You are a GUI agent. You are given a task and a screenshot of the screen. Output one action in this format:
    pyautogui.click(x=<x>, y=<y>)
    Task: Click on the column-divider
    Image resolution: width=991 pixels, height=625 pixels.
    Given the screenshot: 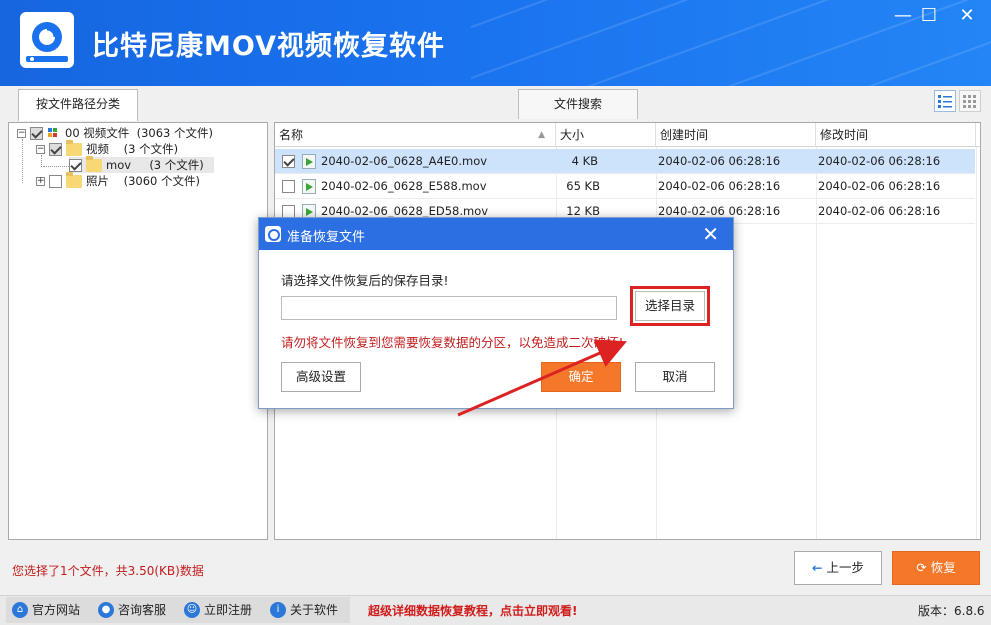 What is the action you would take?
    pyautogui.click(x=976, y=343)
    